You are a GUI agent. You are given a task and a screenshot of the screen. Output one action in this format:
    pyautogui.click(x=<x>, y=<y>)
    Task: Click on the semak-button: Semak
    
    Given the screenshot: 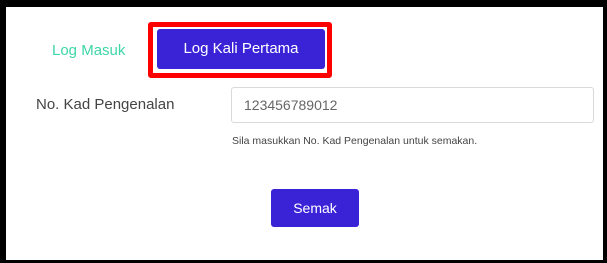 What is the action you would take?
    pyautogui.click(x=315, y=208)
    